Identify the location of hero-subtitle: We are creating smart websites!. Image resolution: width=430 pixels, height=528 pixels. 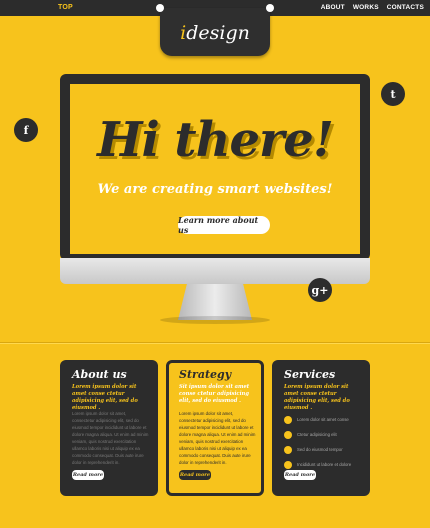
(215, 189).